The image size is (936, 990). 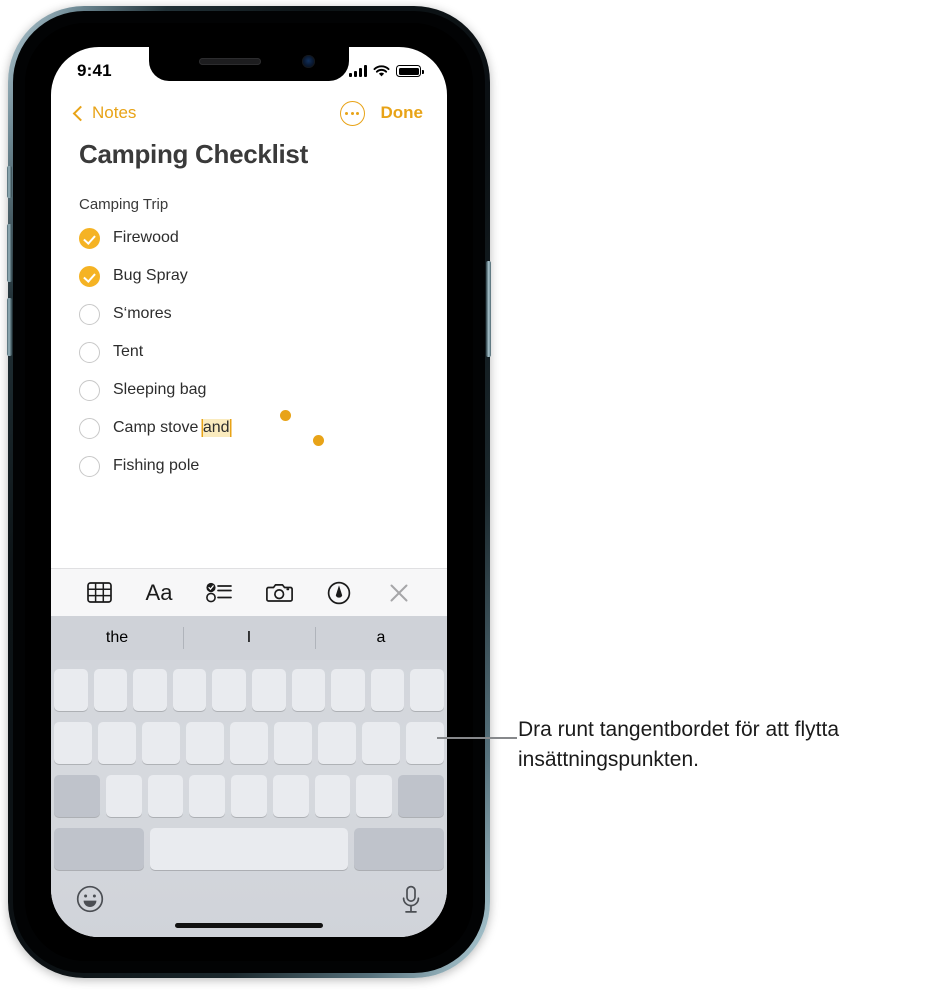 I want to click on status-bar-indicators, so click(x=386, y=71).